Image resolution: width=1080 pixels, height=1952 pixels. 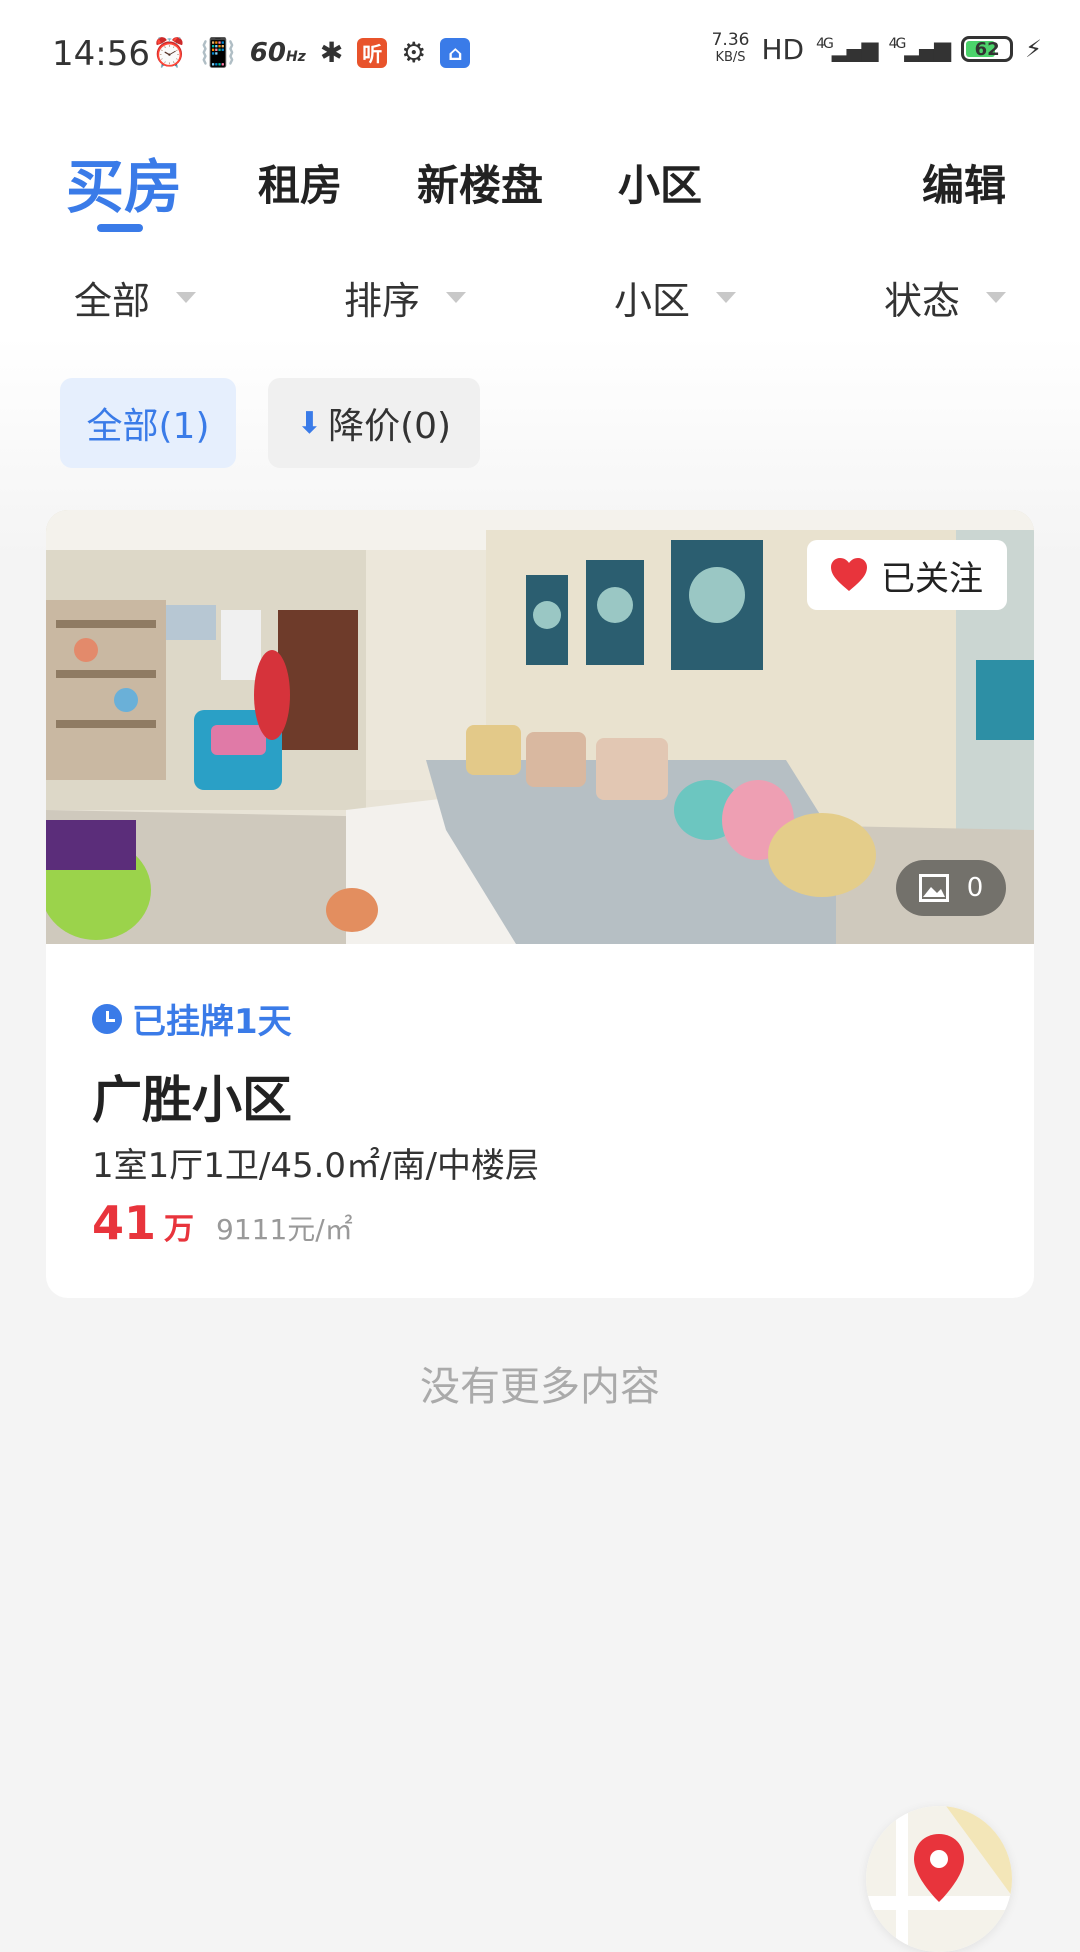 What do you see at coordinates (382, 301) in the screenshot?
I see `filter-label: 排序` at bounding box center [382, 301].